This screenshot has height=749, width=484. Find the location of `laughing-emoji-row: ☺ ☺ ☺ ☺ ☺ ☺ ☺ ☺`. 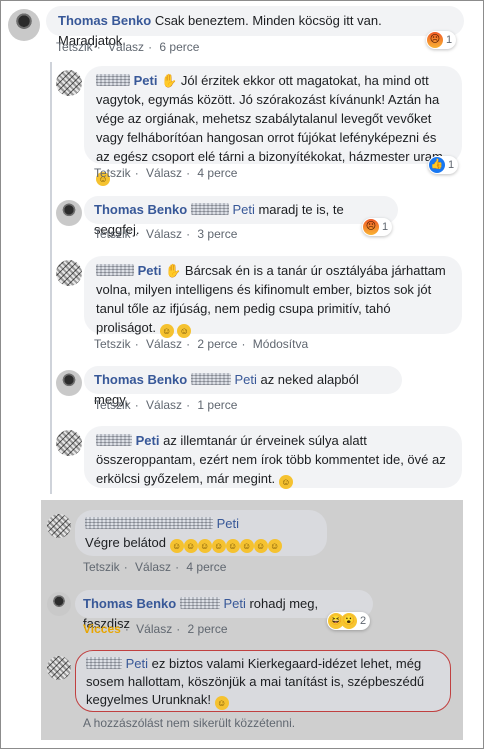

laughing-emoji-row: ☺ ☺ ☺ ☺ ☺ ☺ ☺ ☺ is located at coordinates (225, 544).